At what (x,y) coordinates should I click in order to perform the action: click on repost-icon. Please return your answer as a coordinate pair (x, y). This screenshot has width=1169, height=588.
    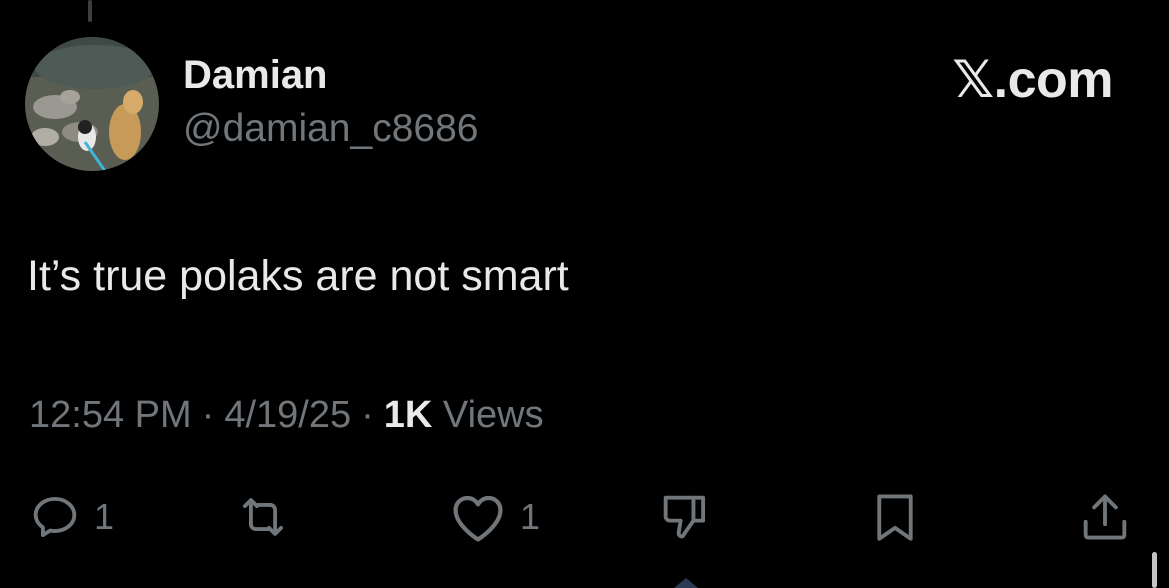
    Looking at the image, I should click on (263, 517).